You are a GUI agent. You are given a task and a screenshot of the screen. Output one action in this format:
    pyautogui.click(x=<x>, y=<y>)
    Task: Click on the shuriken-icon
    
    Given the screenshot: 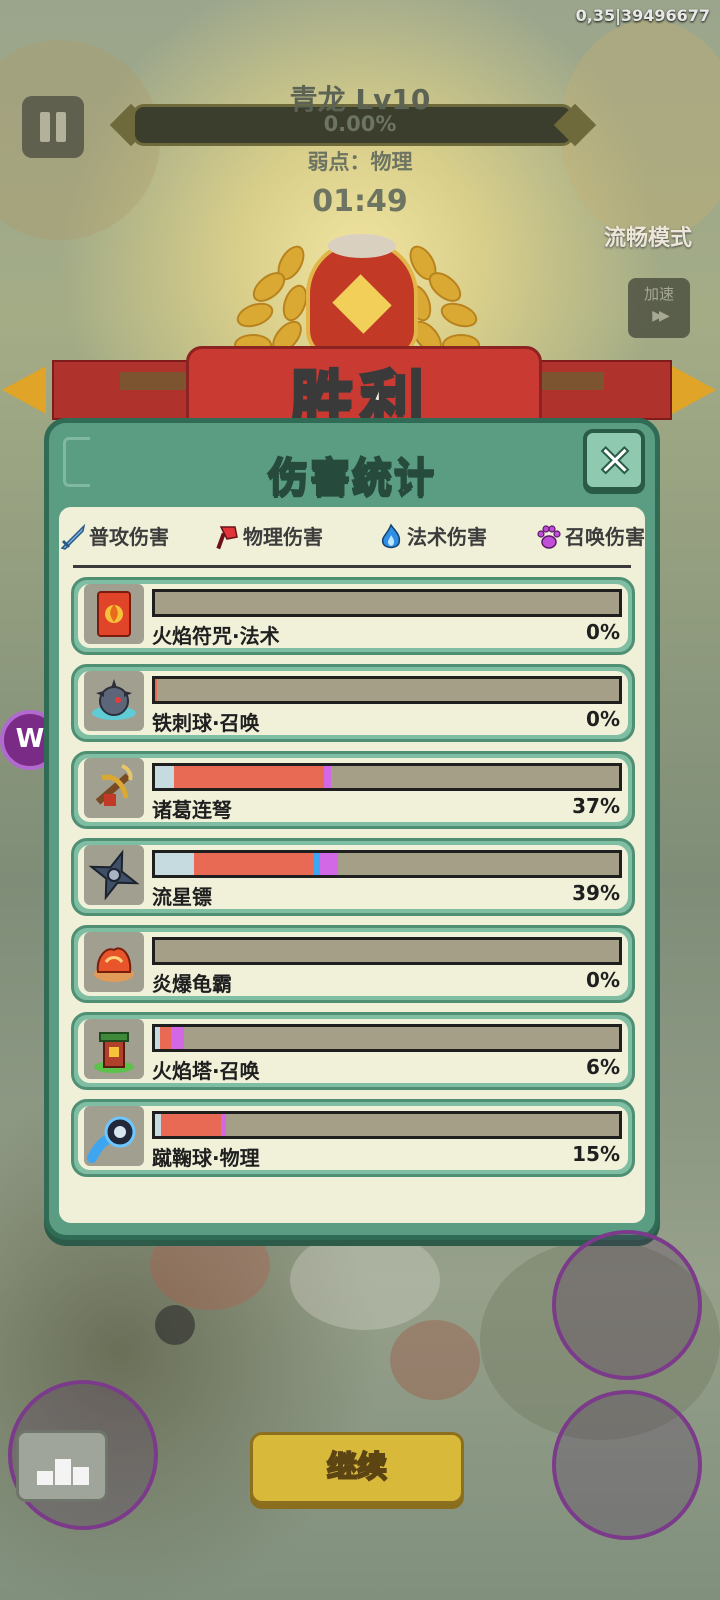 What is the action you would take?
    pyautogui.click(x=114, y=875)
    